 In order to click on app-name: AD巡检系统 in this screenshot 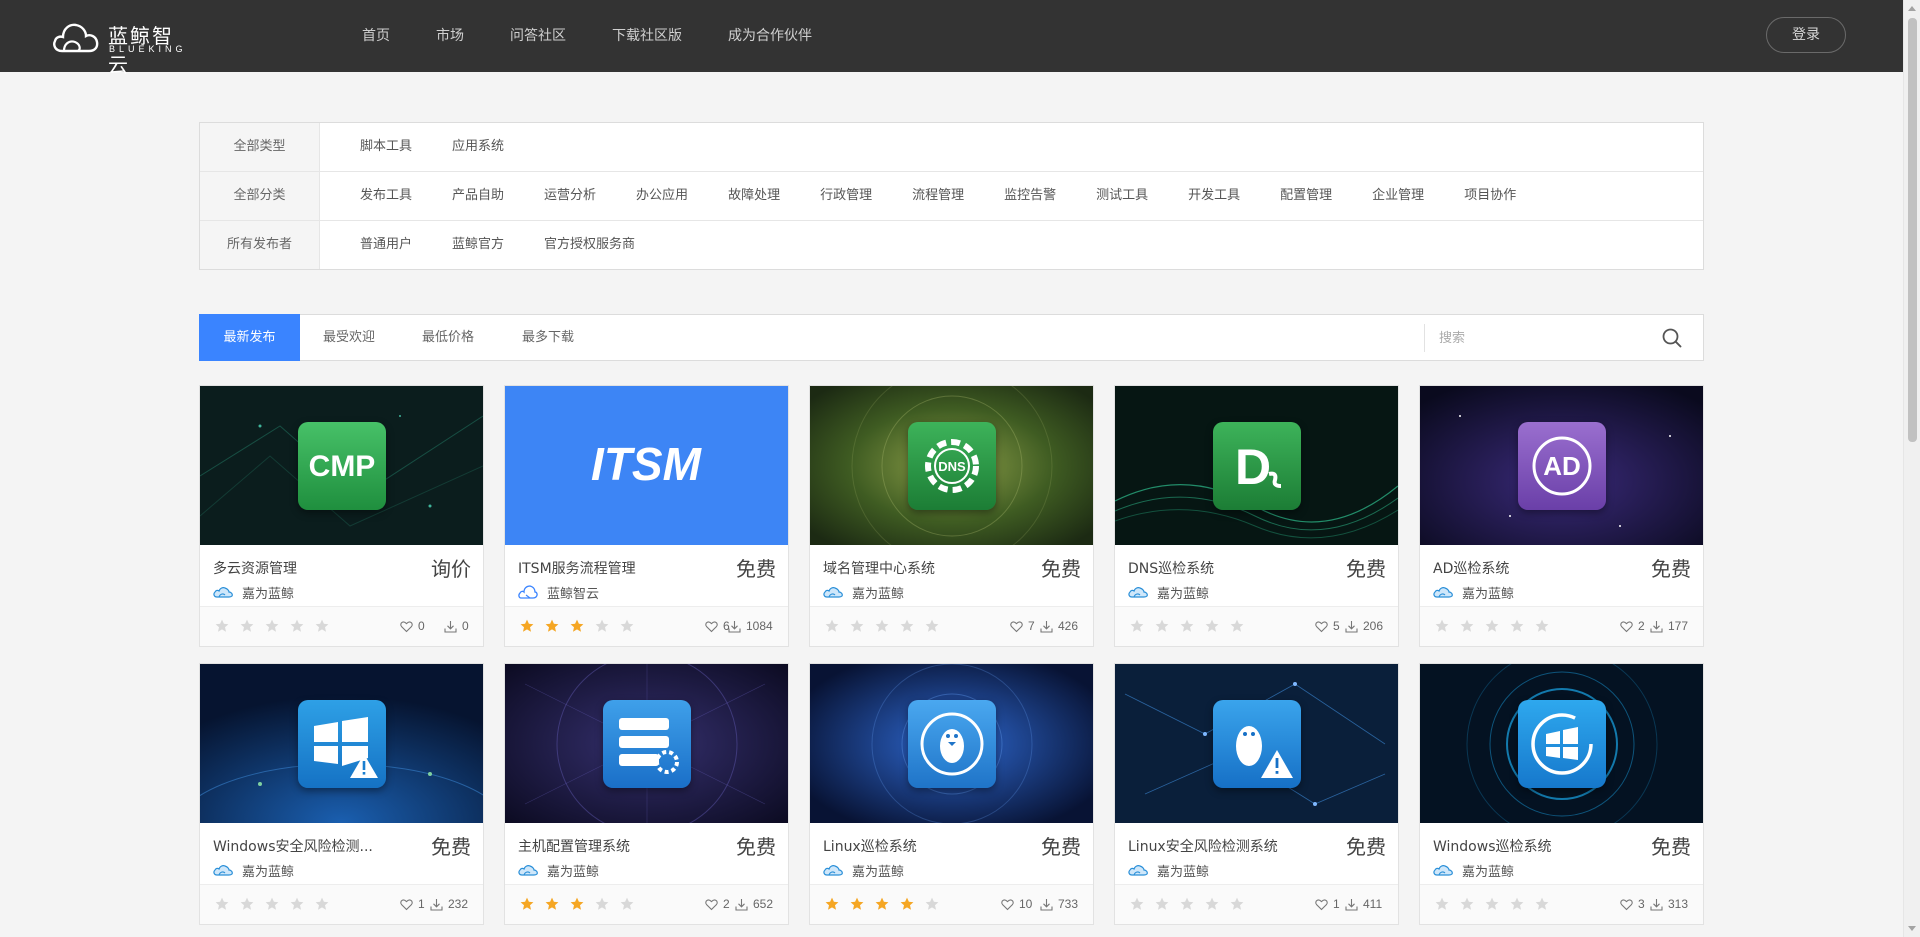, I will do `click(1528, 568)`.